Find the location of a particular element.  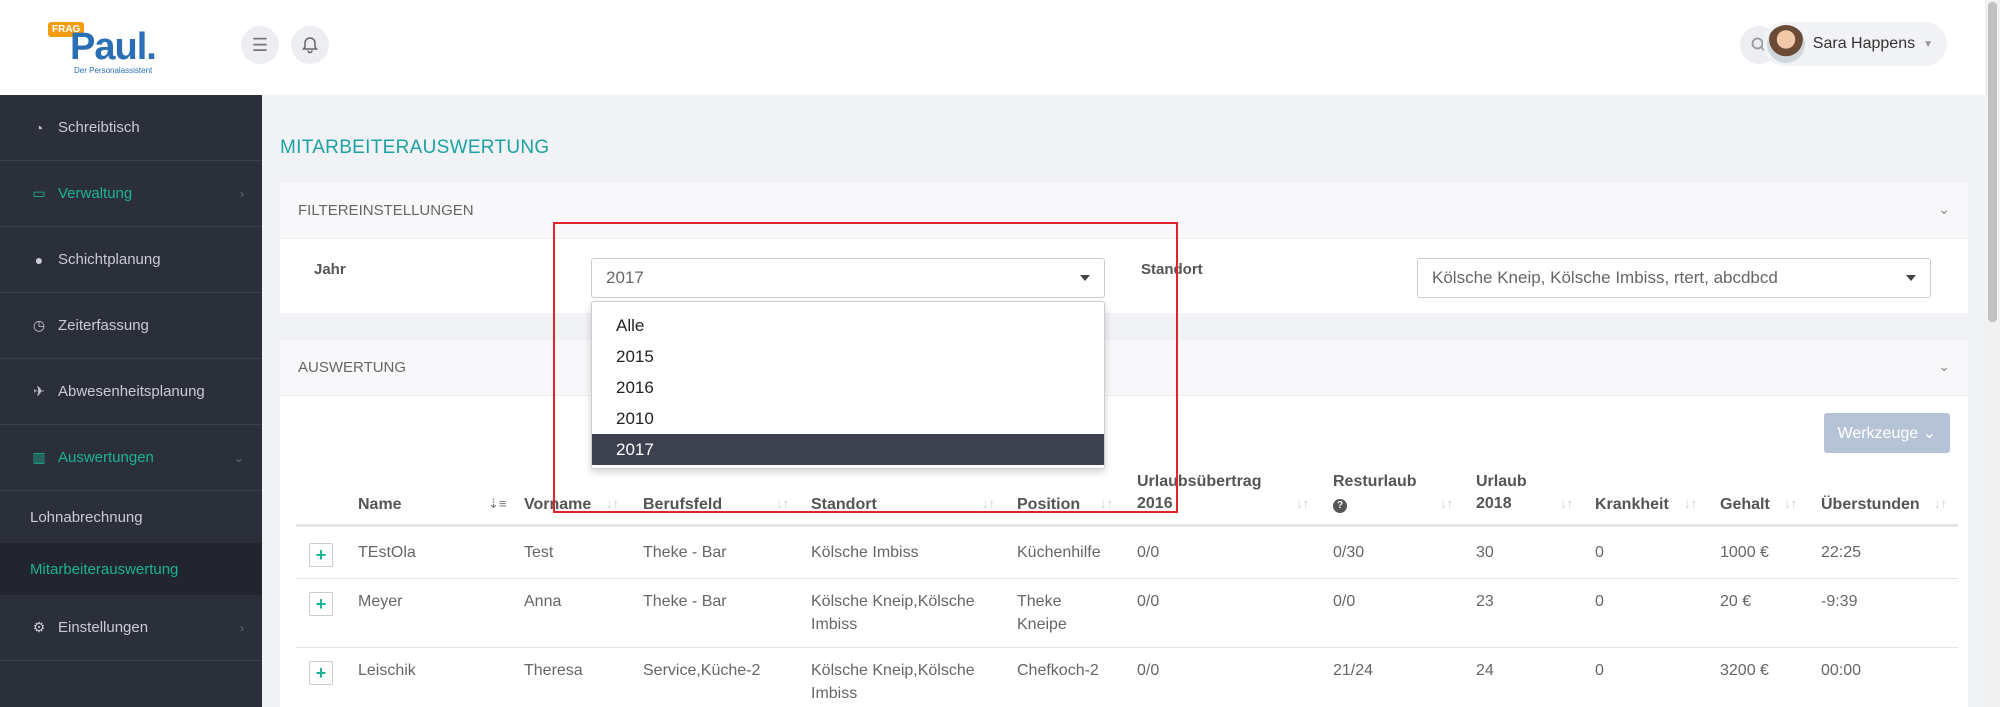

table-cell: 21/24 is located at coordinates (1353, 670).